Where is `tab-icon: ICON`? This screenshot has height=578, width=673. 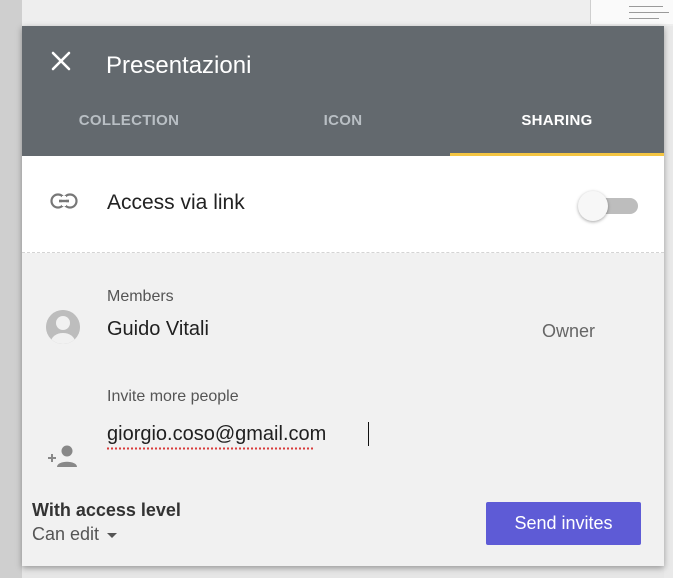
tab-icon: ICON is located at coordinates (343, 130).